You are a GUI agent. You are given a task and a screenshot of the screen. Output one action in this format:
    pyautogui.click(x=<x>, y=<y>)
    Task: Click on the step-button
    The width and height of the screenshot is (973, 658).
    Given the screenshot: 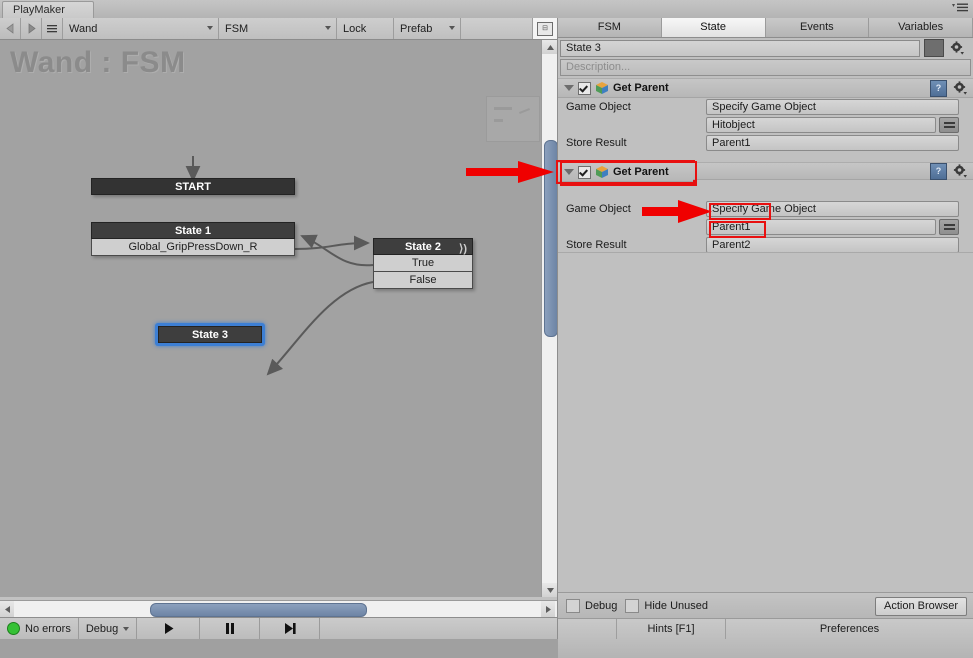 What is the action you would take?
    pyautogui.click(x=290, y=628)
    